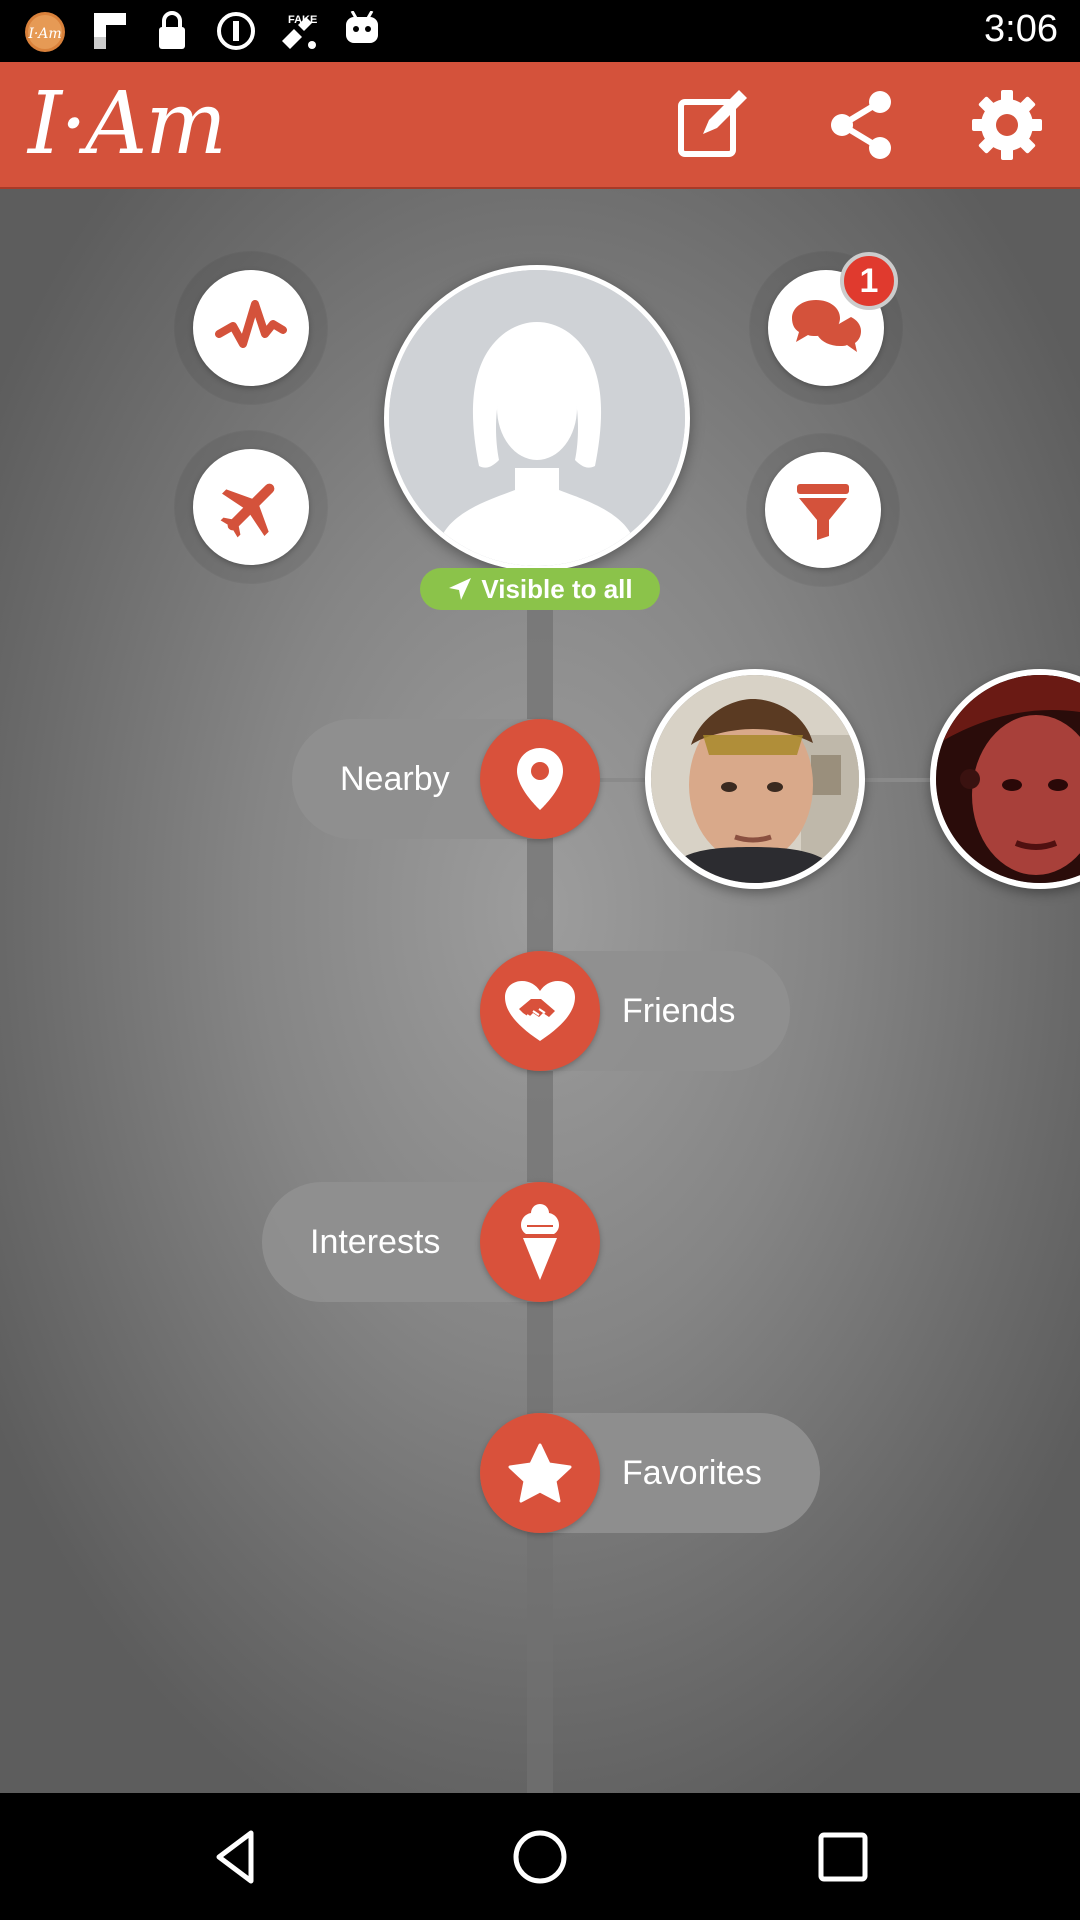 Image resolution: width=1080 pixels, height=1920 pixels. I want to click on logo-text: I·Am, so click(127, 124).